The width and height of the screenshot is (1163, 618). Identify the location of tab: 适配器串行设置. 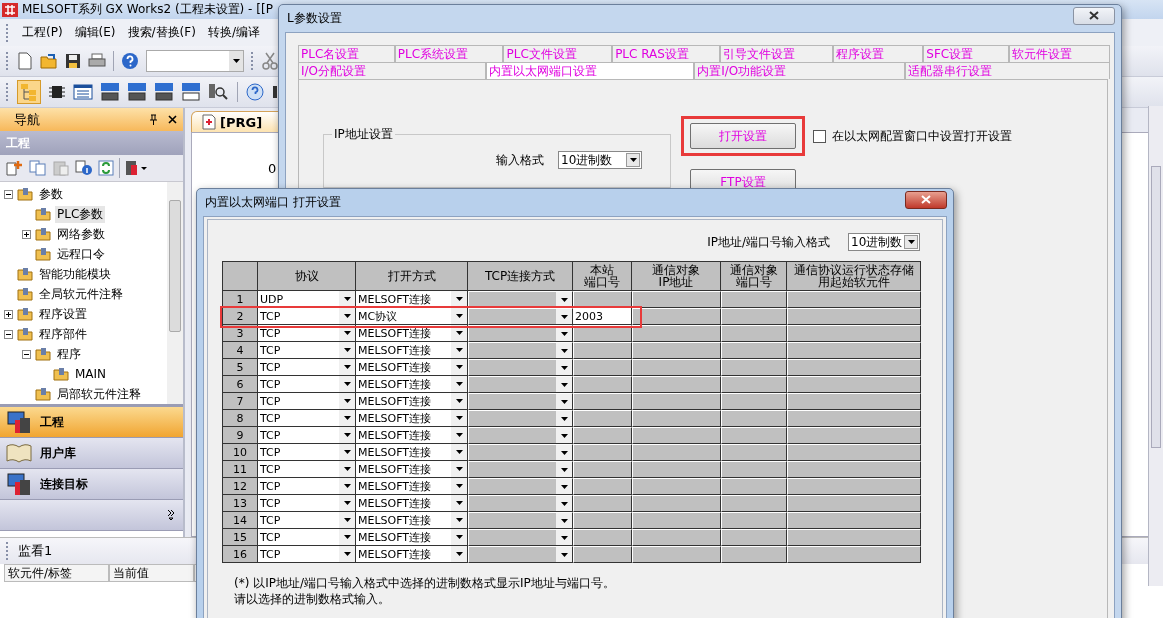
(1007, 70).